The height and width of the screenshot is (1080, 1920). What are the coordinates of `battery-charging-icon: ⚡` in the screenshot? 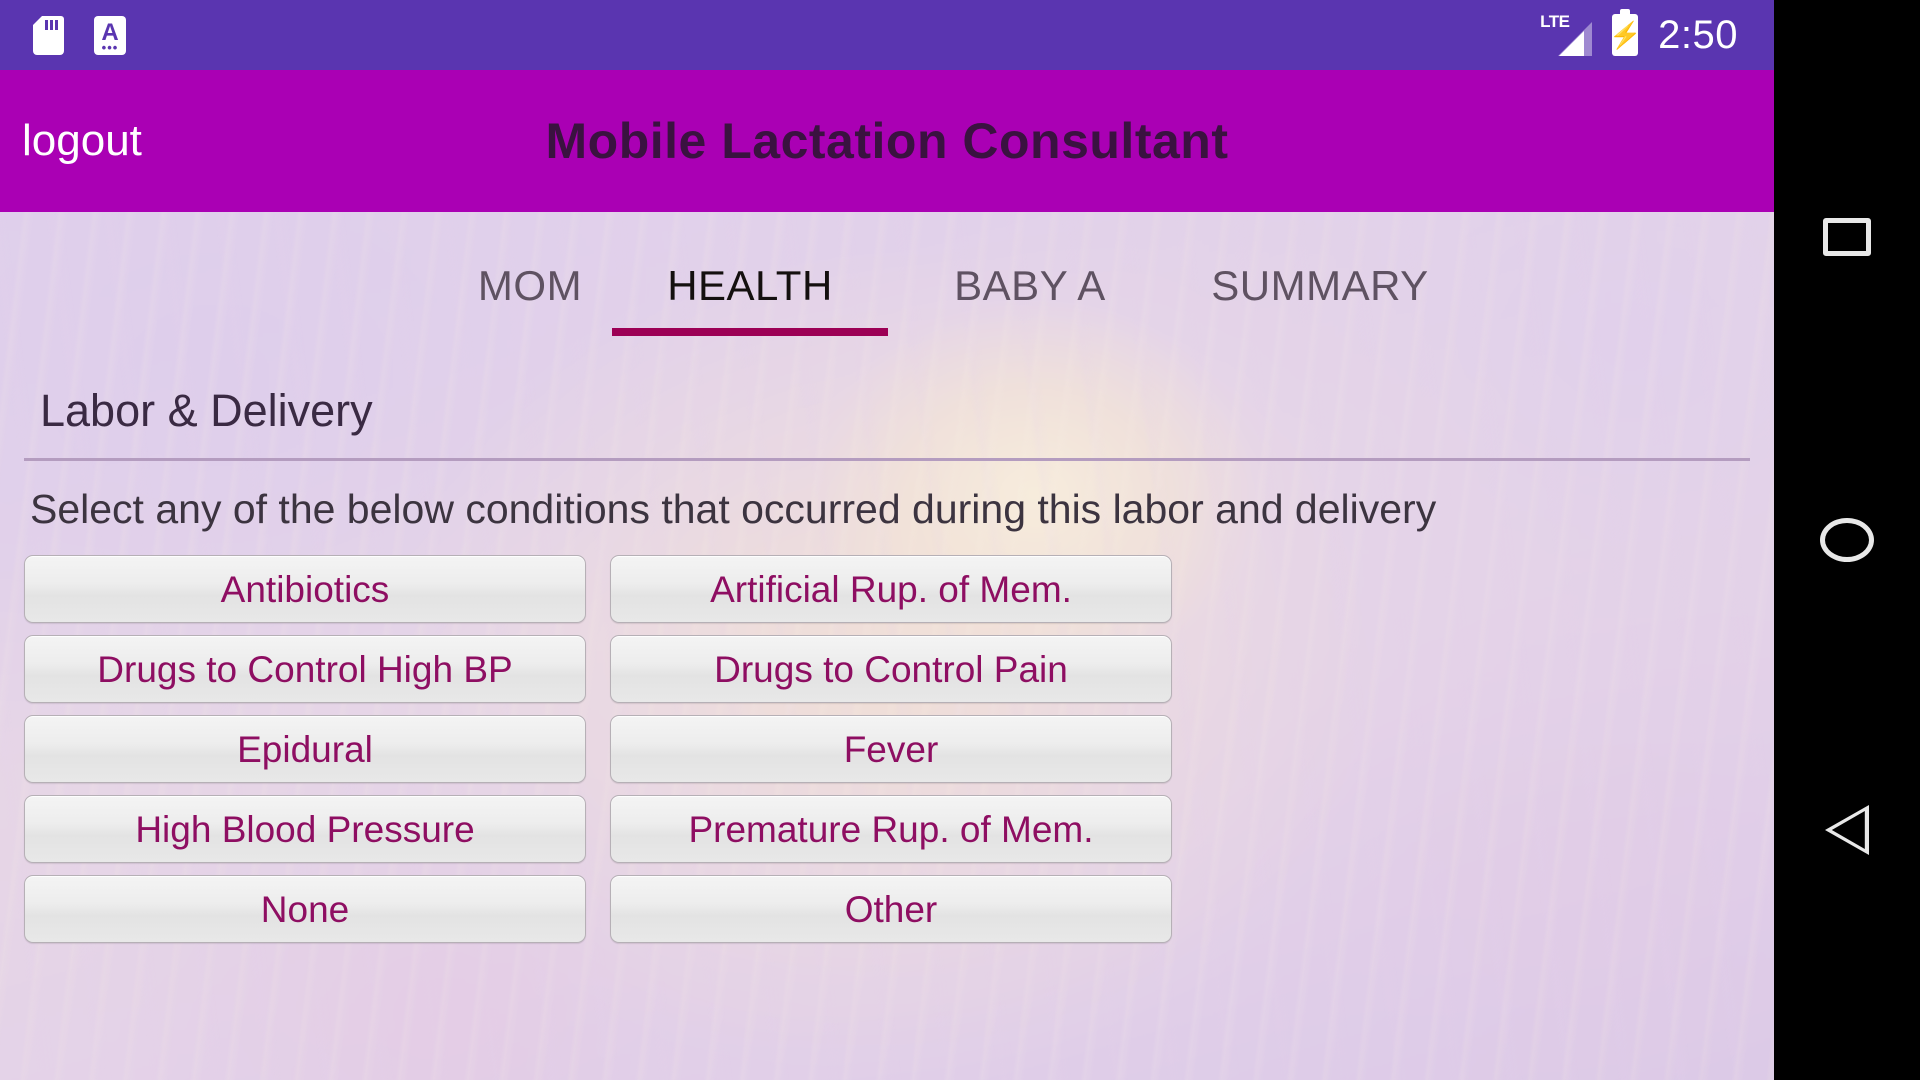 It's located at (1625, 32).